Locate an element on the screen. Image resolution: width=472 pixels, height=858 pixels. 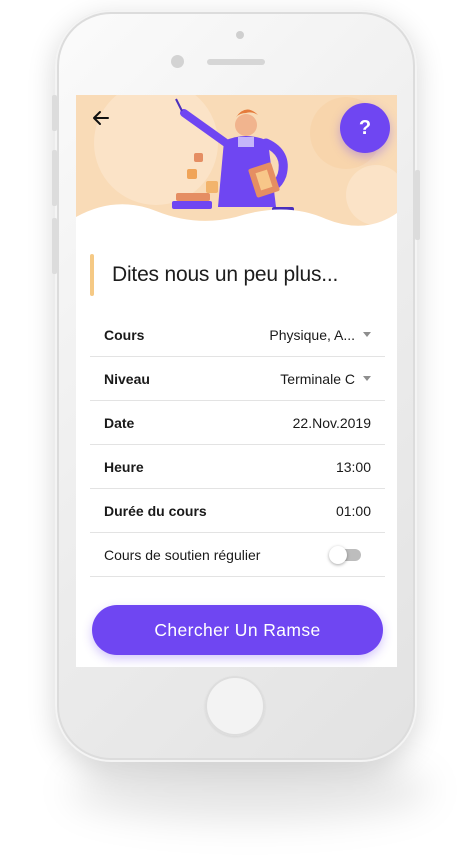
cours-label: Cours is located at coordinates (124, 334).